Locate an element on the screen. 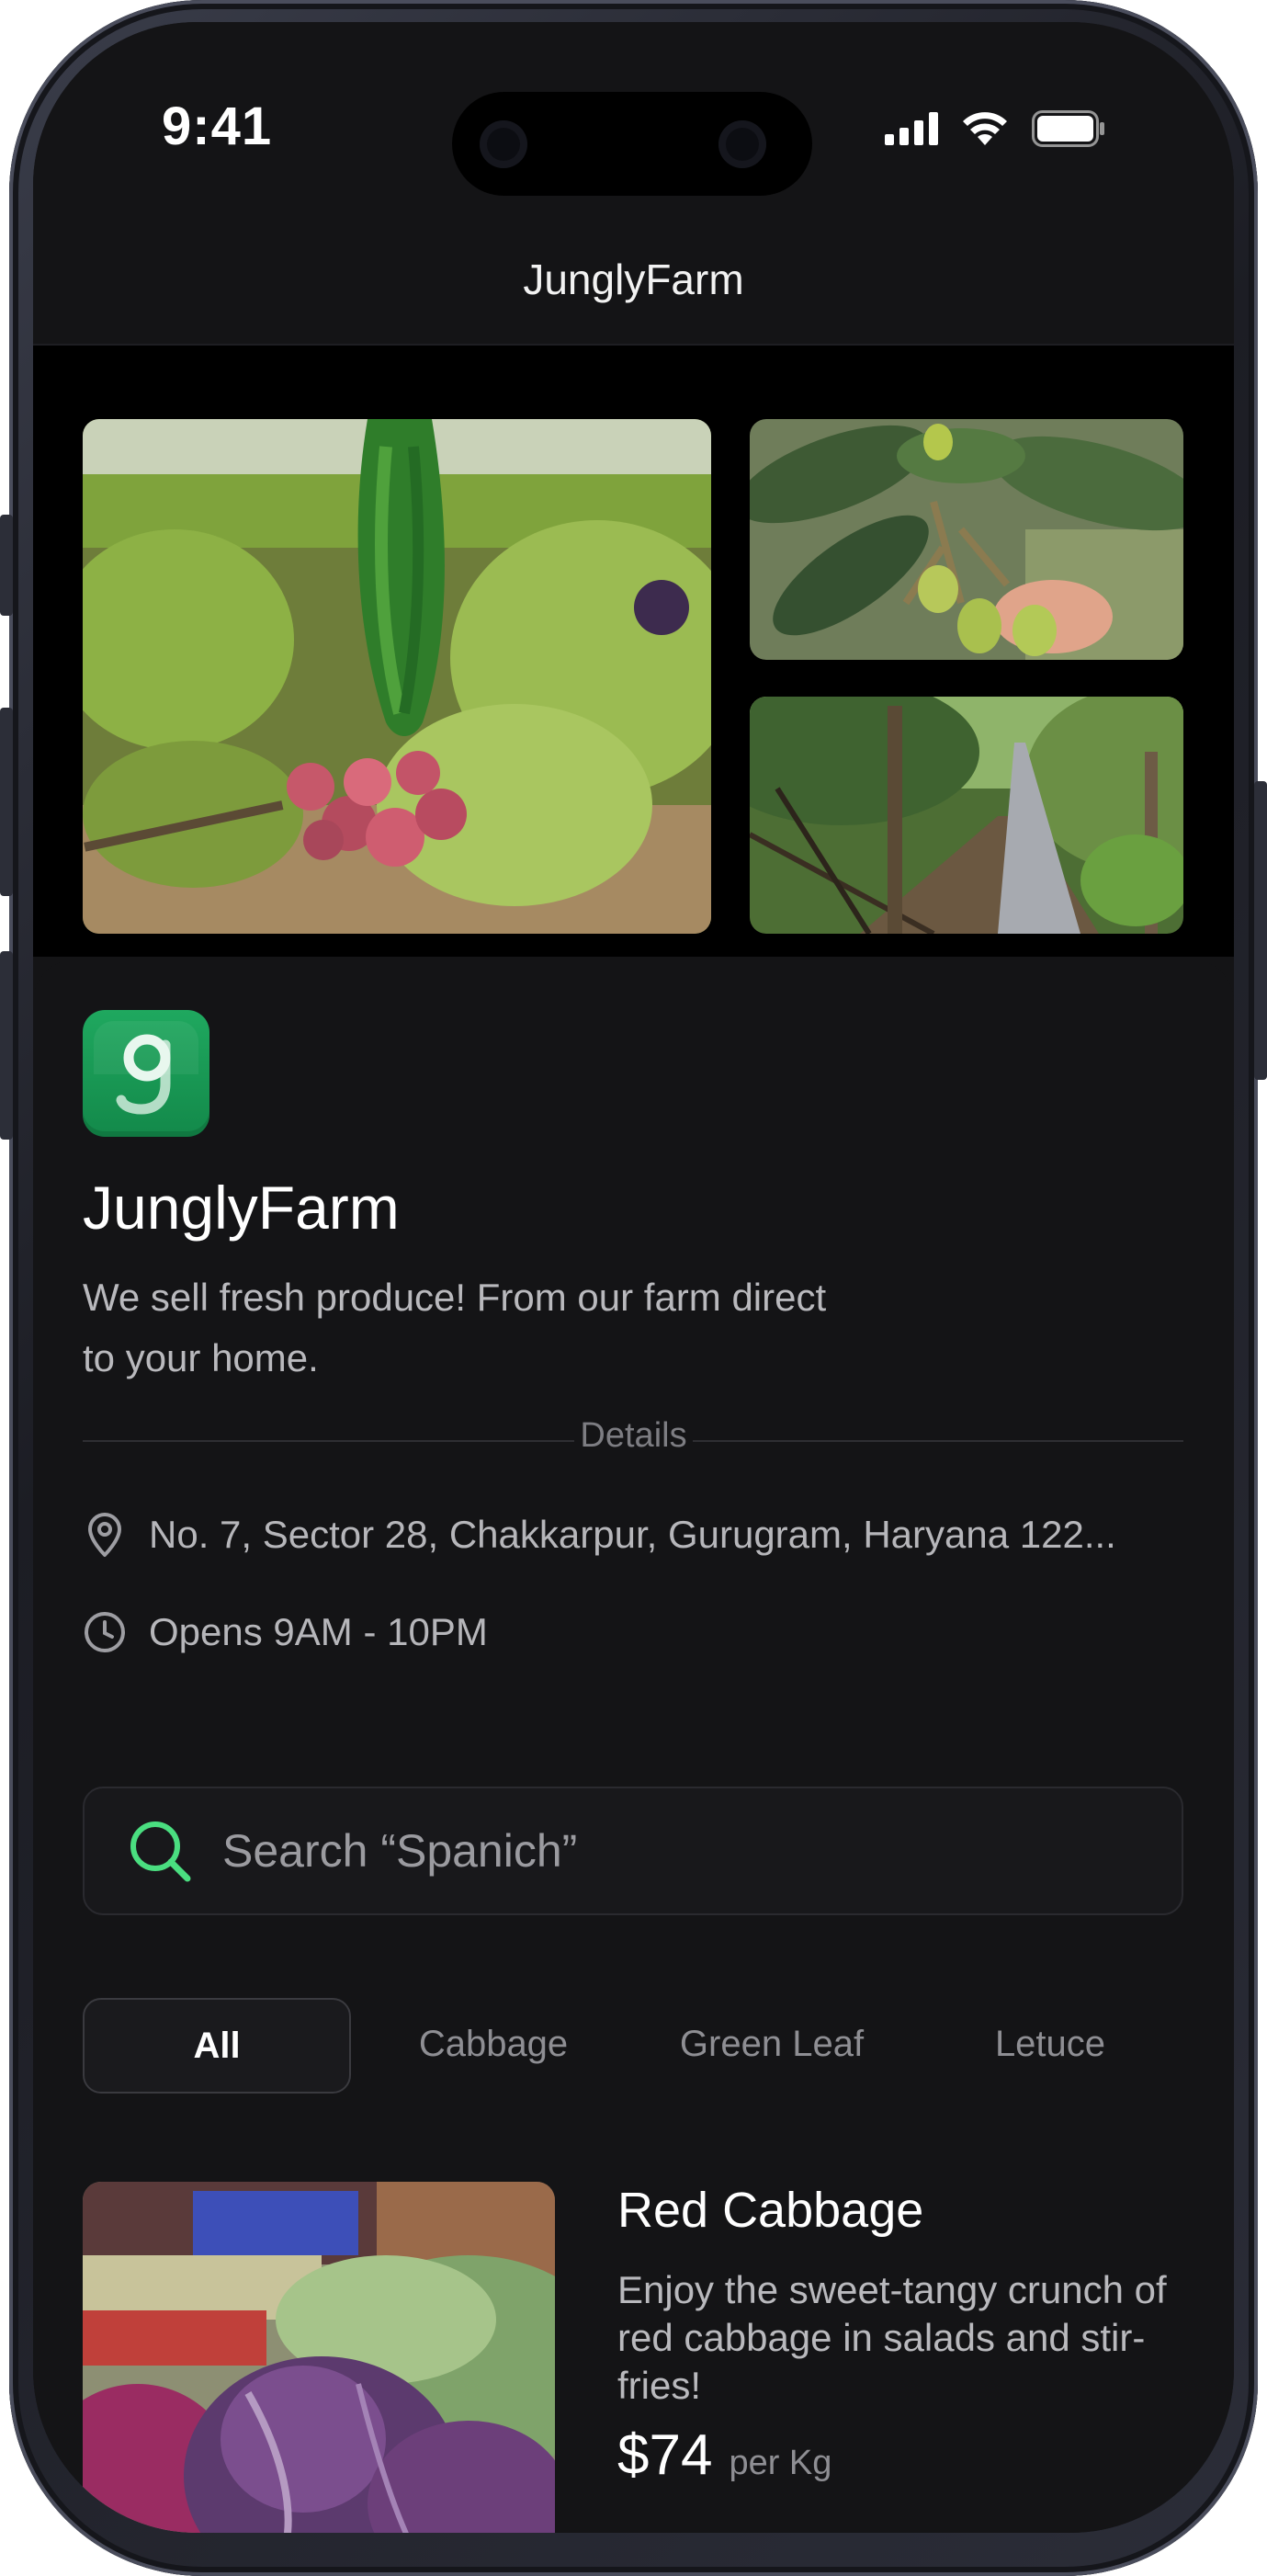 This screenshot has width=1267, height=2576. sensor-icon is located at coordinates (742, 144).